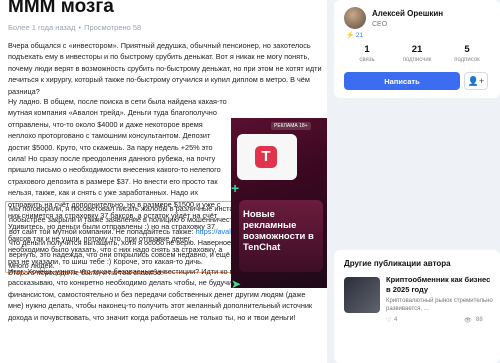  I want to click on stat-value: 5, so click(467, 49).